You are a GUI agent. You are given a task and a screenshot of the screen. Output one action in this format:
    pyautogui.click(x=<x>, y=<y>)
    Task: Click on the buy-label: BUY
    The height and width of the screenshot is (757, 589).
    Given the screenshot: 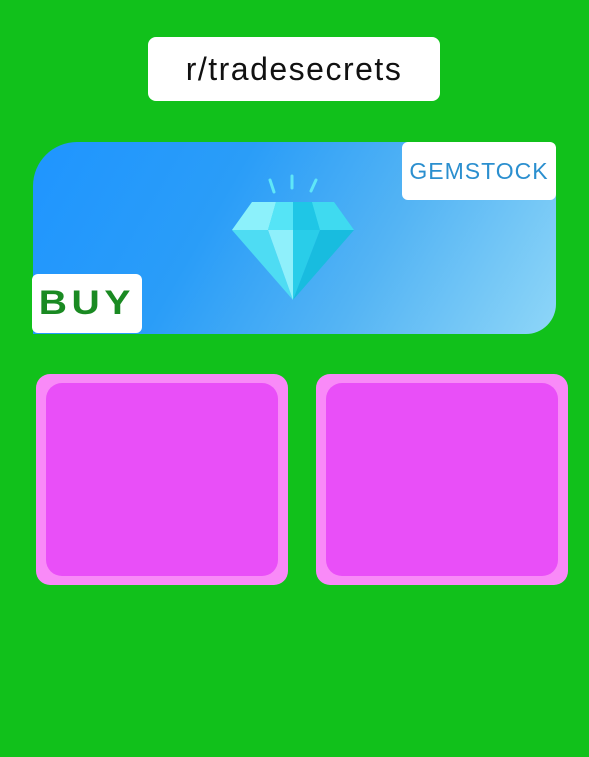 What is the action you would take?
    pyautogui.click(x=87, y=303)
    